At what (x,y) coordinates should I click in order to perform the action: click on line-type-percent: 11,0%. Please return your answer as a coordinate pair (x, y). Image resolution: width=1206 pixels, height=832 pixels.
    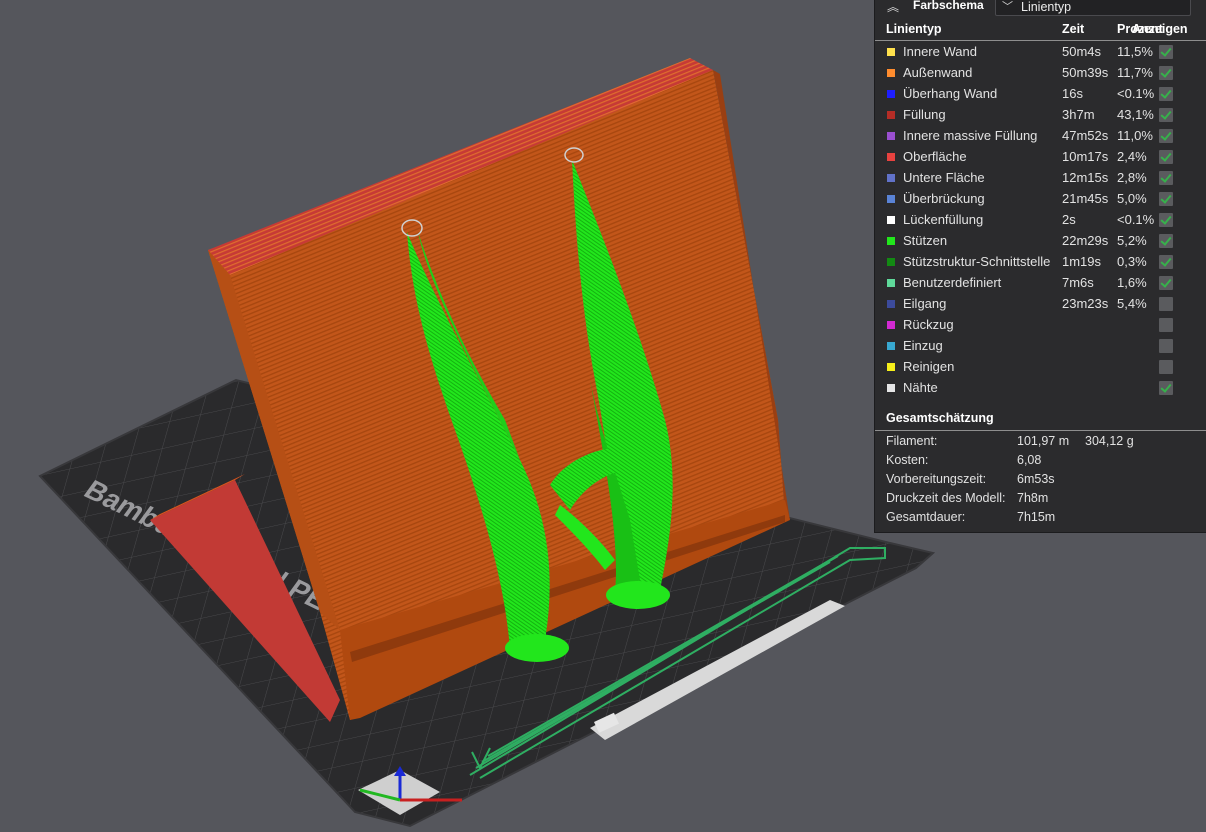
    Looking at the image, I should click on (1135, 135).